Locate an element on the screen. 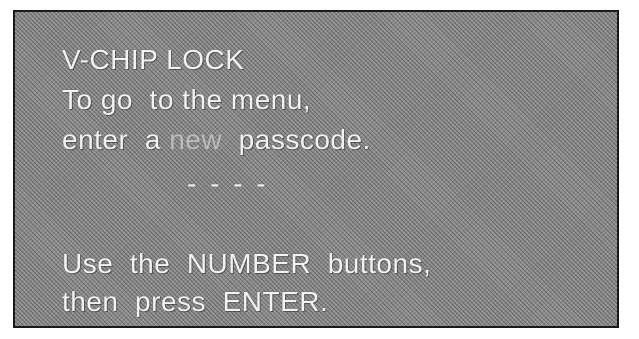 The image size is (639, 339). hint-line-1: Use the NUMBER buttons, is located at coordinates (247, 263).